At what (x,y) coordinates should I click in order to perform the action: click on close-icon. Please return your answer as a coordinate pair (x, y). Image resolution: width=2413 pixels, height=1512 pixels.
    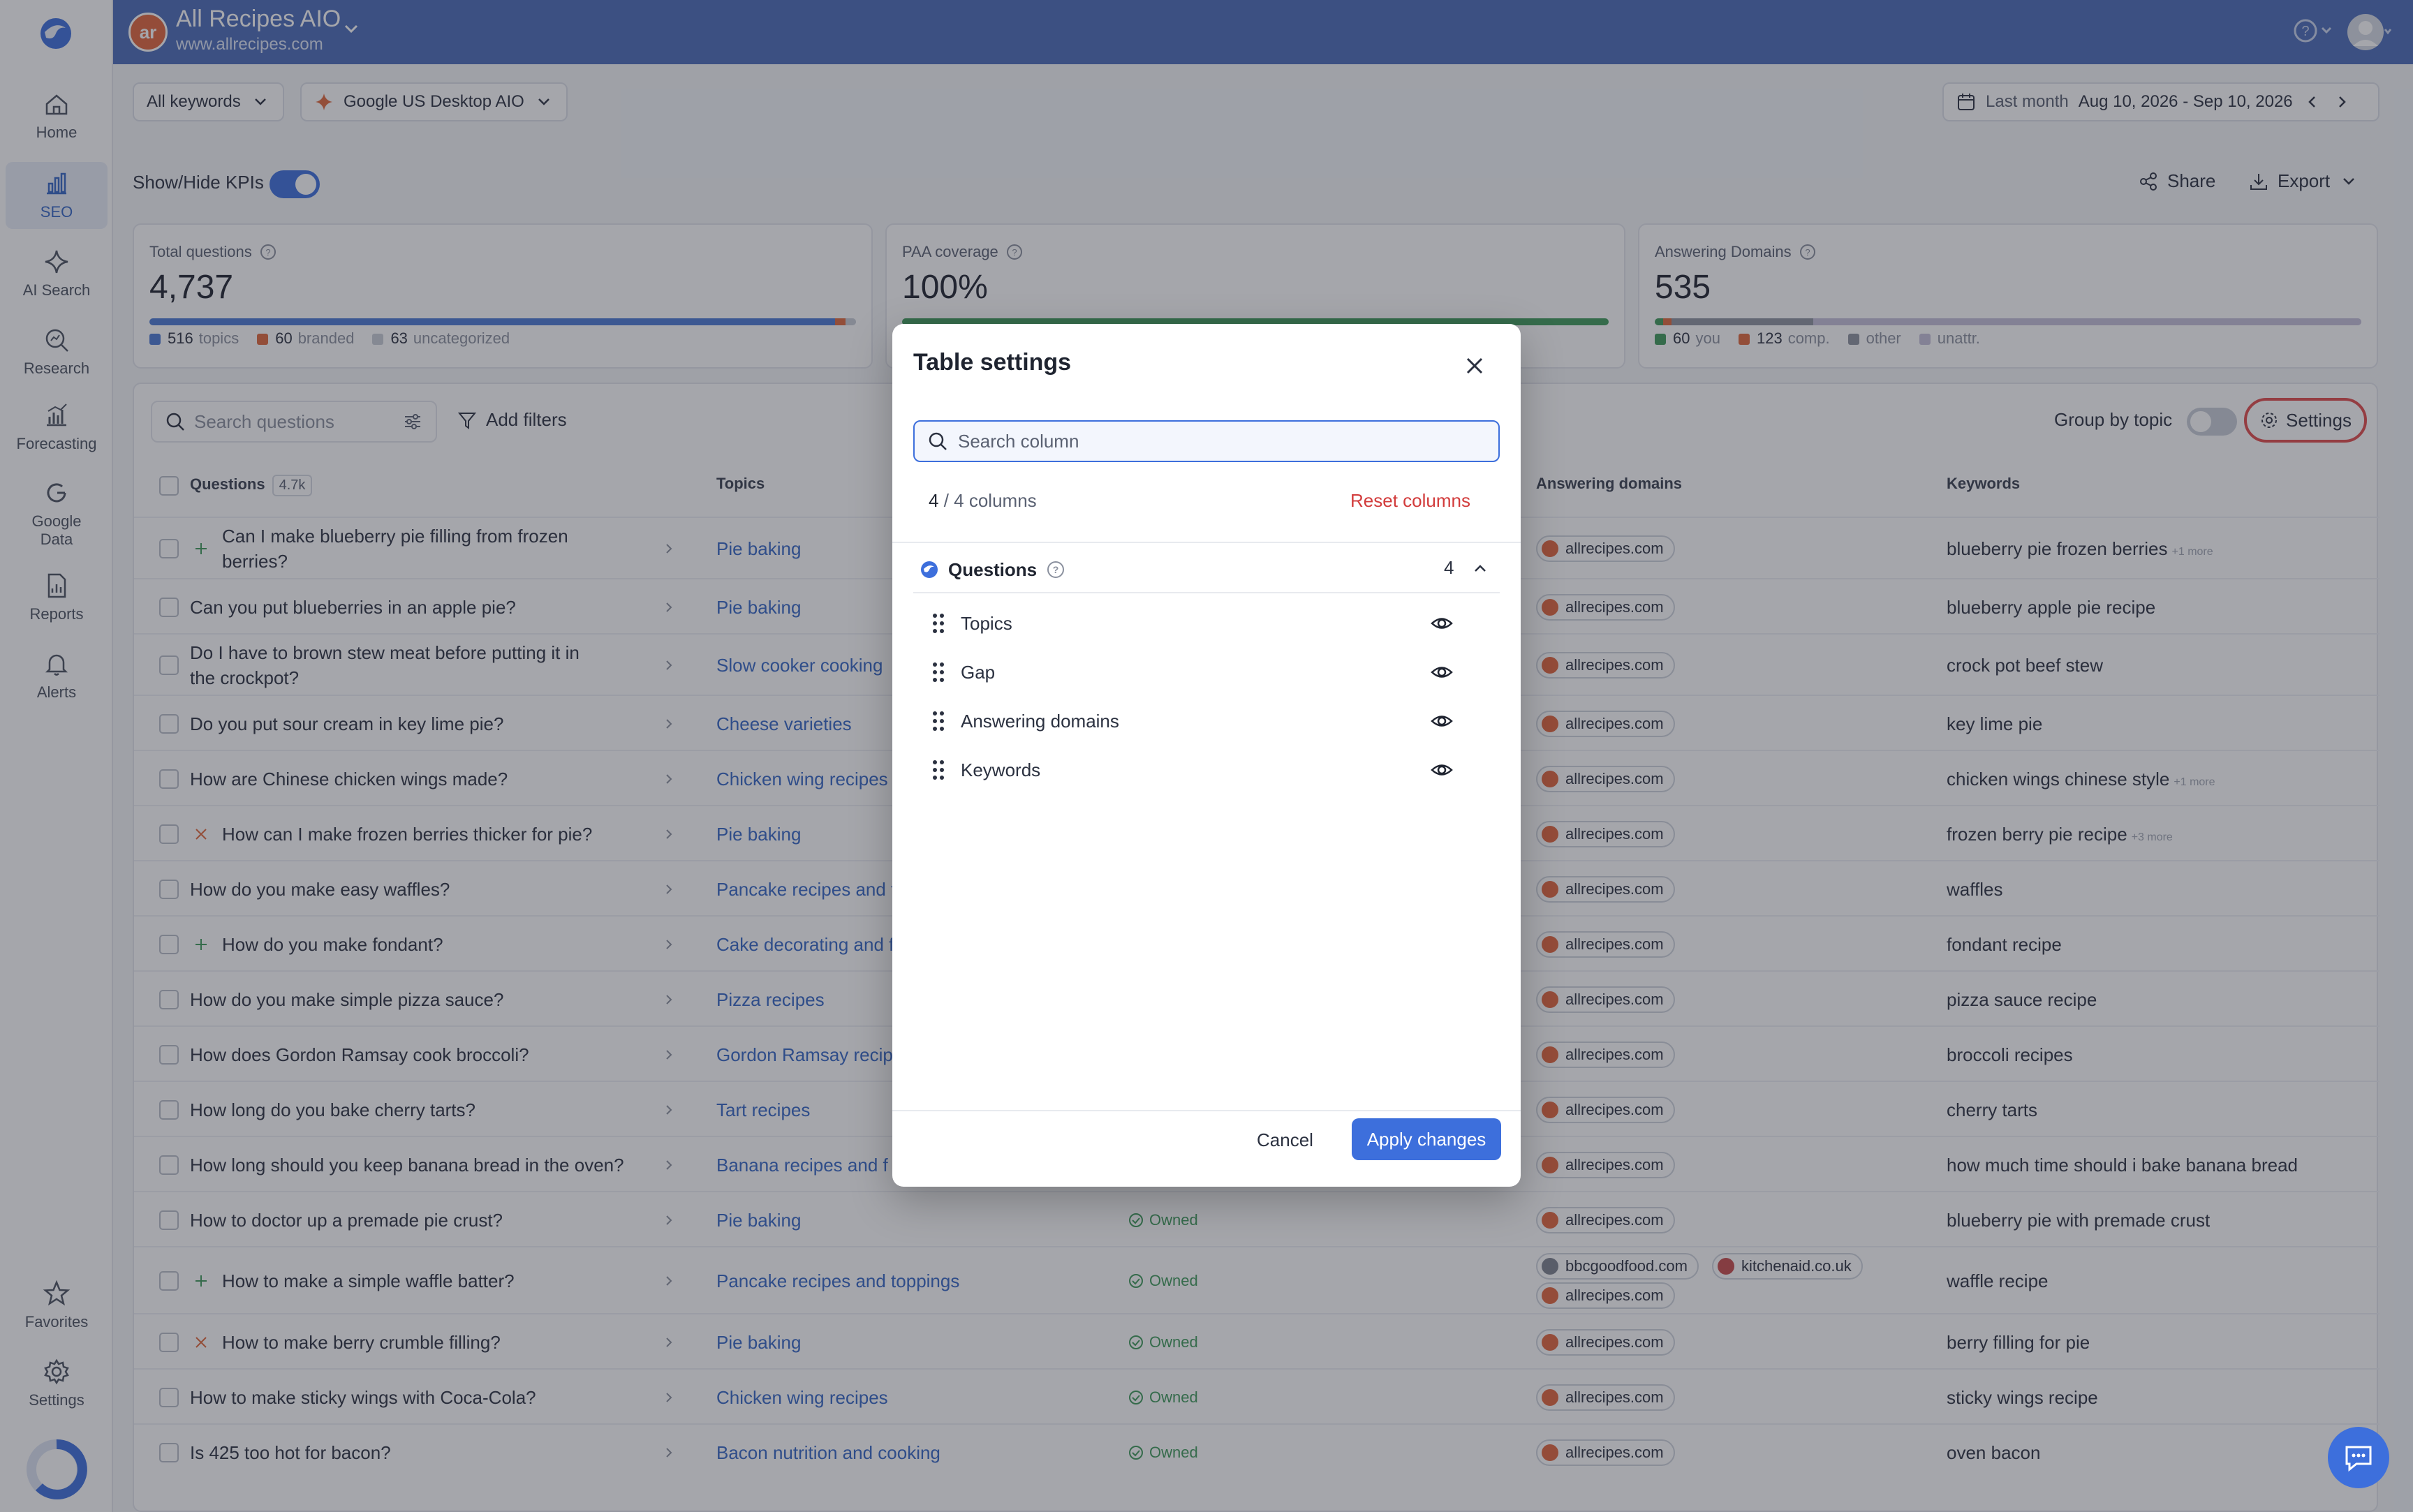
    Looking at the image, I should click on (1475, 366).